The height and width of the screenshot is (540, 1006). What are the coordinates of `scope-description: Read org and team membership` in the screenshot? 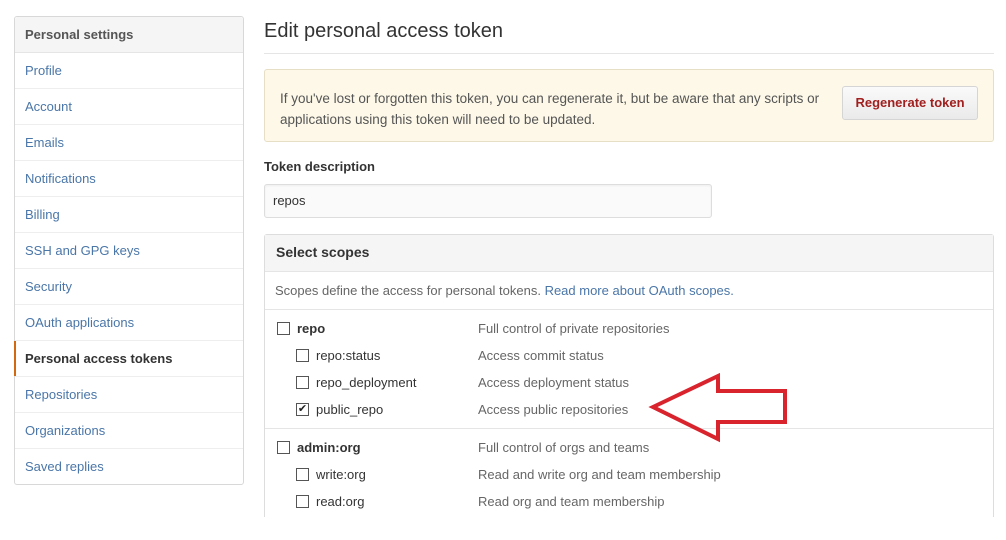 It's located at (571, 501).